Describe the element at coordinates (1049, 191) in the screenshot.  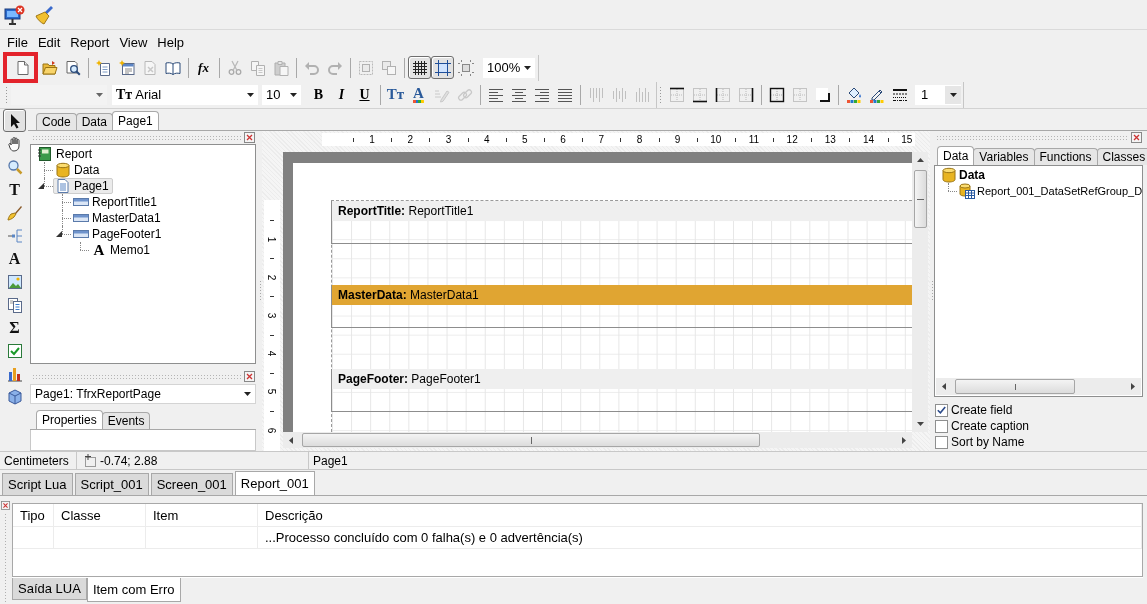
I see `tree-item: Report_001_DataSetRefGroup_D` at that location.